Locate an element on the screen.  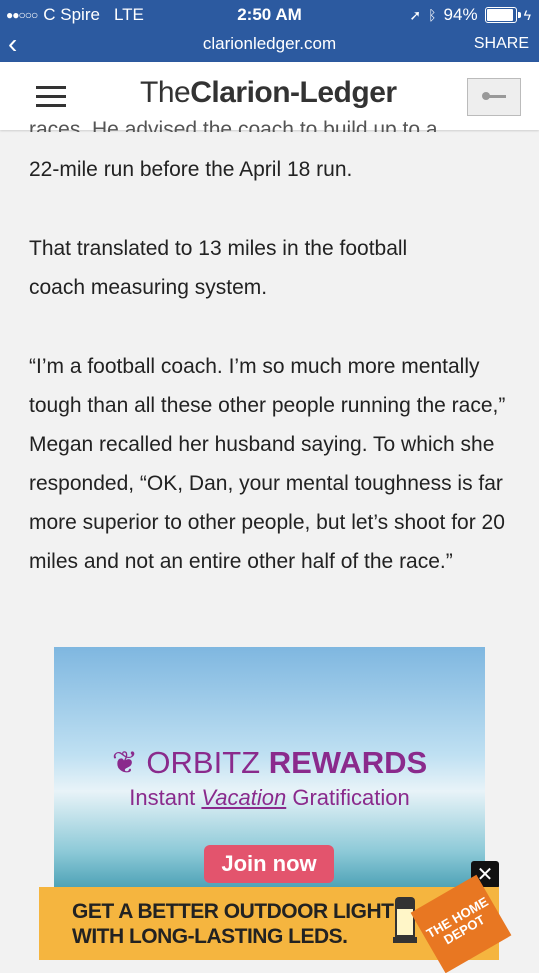
url-domain: clarionledger.com is located at coordinates (269, 44).